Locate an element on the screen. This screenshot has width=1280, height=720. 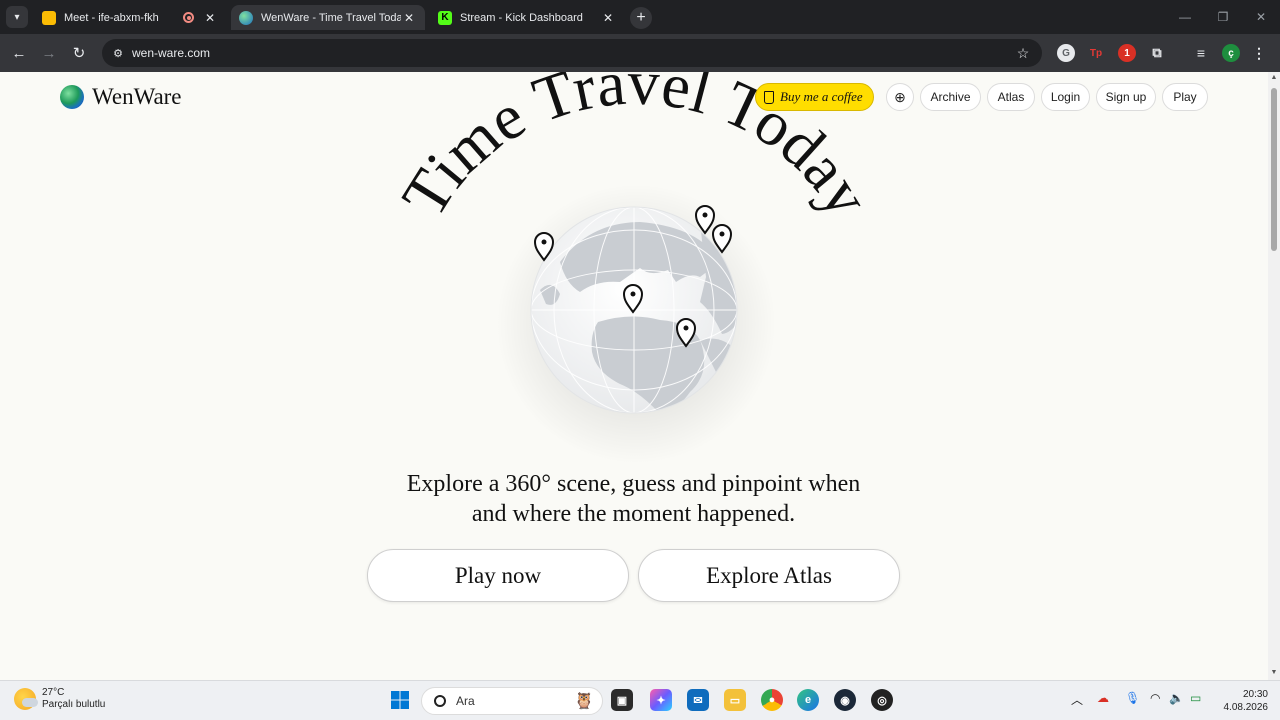
address-bar: ⚙ wen-ware.com ☆ is located at coordinates (572, 53).